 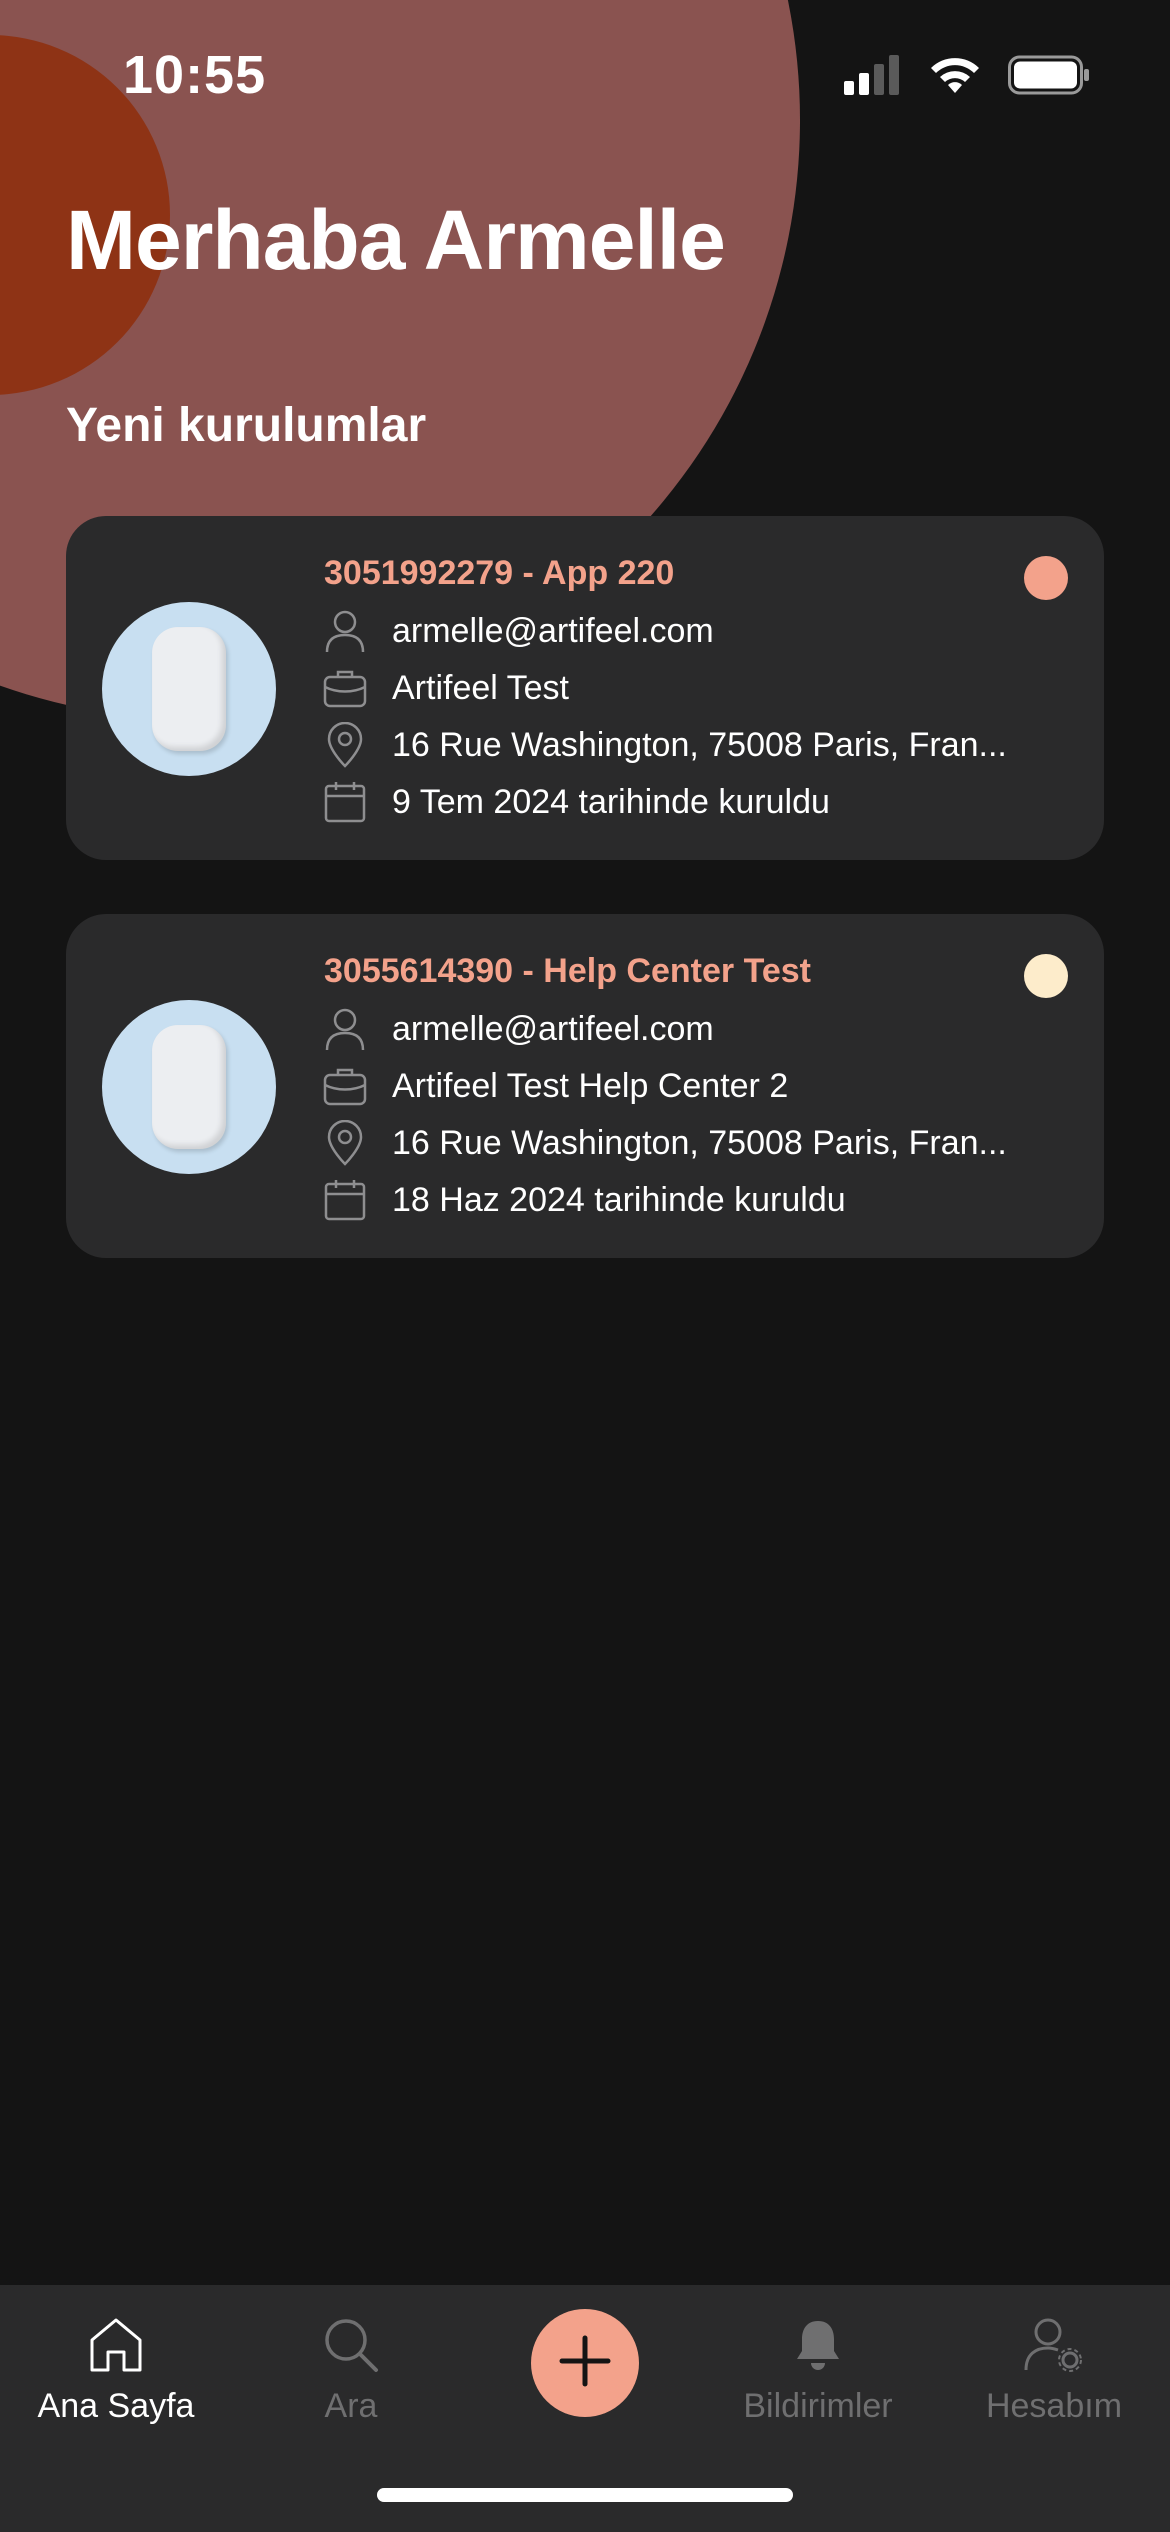 What do you see at coordinates (567, 971) in the screenshot?
I see `installation-title: 3055614390 - Help Center Test` at bounding box center [567, 971].